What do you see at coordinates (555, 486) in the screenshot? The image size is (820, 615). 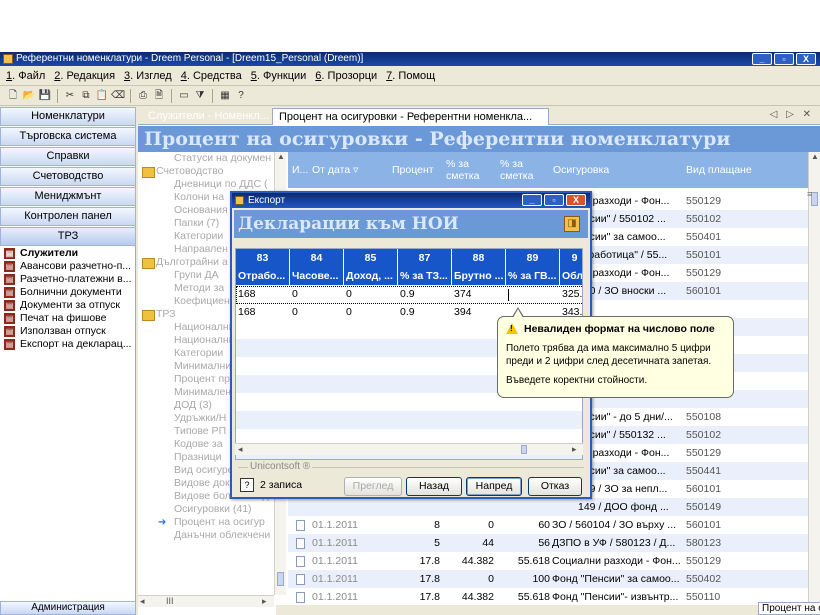 I see `cancel-button: Отказ` at bounding box center [555, 486].